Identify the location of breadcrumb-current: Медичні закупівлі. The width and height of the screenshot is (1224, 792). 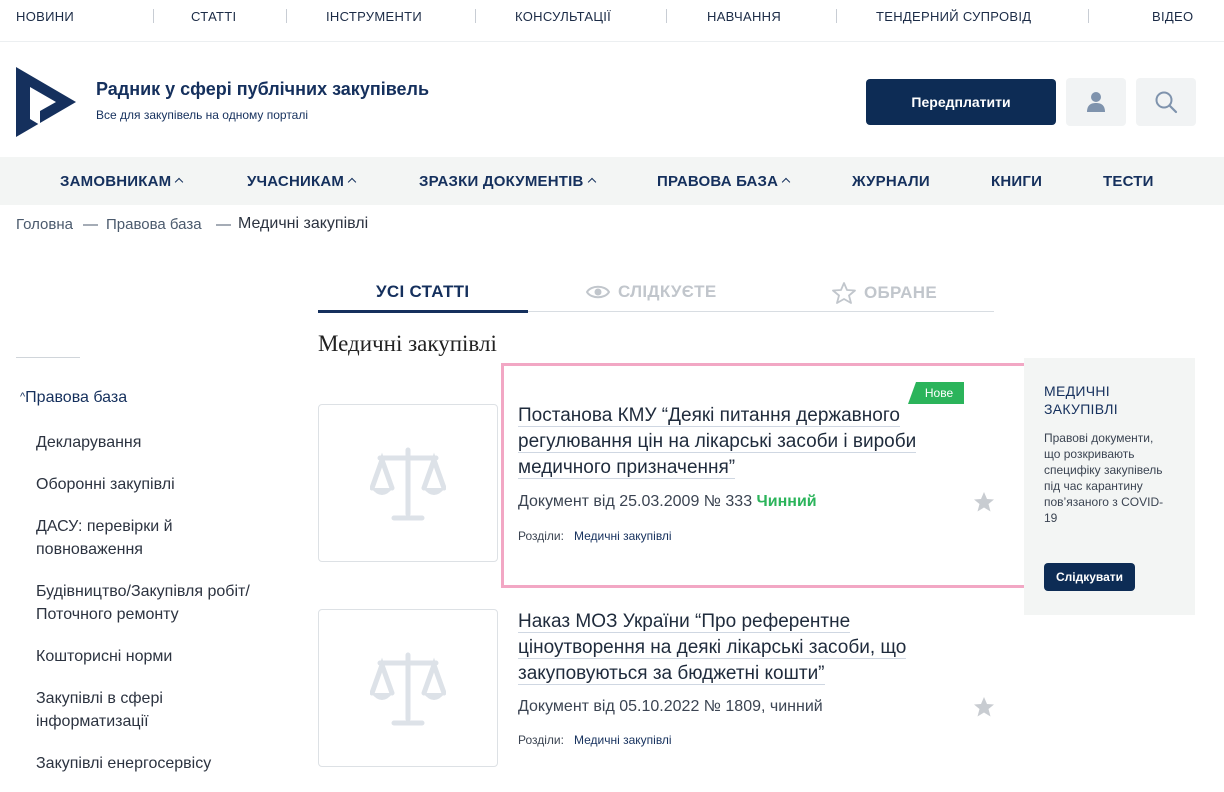
(303, 223).